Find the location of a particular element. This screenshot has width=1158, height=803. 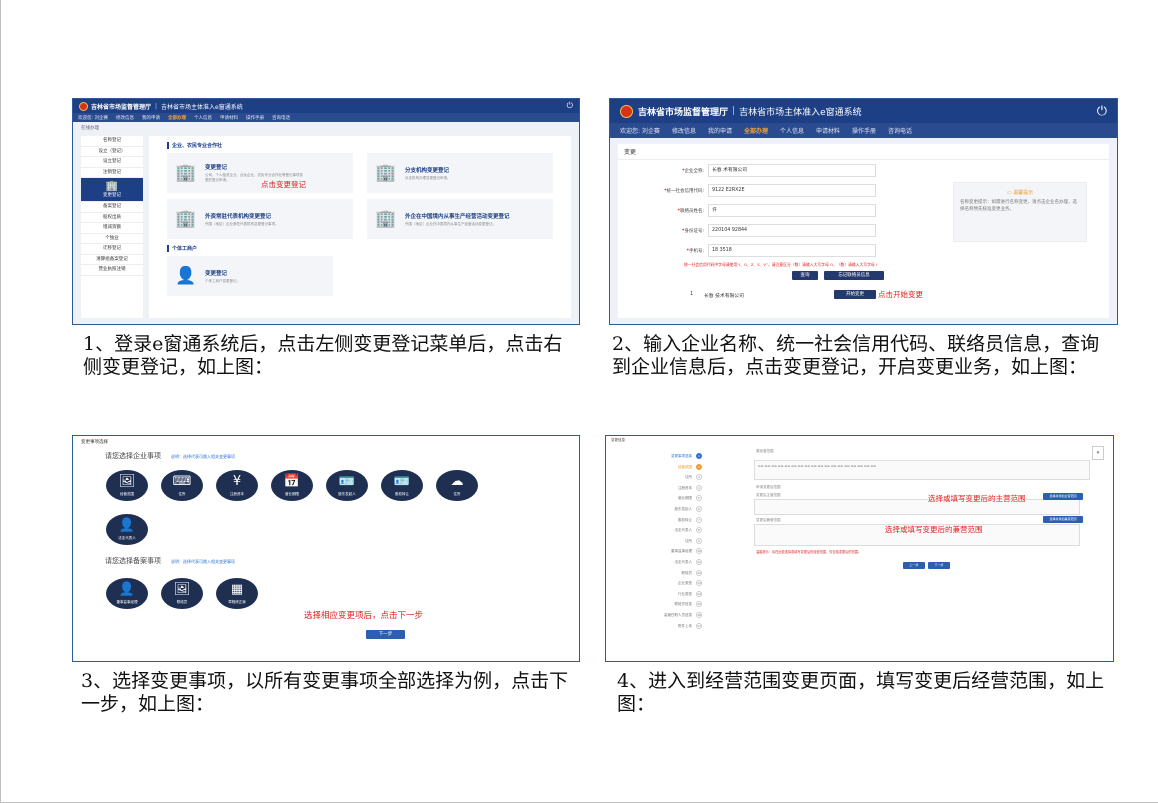

step-item: 法定代表人 11 is located at coordinates (656, 562).